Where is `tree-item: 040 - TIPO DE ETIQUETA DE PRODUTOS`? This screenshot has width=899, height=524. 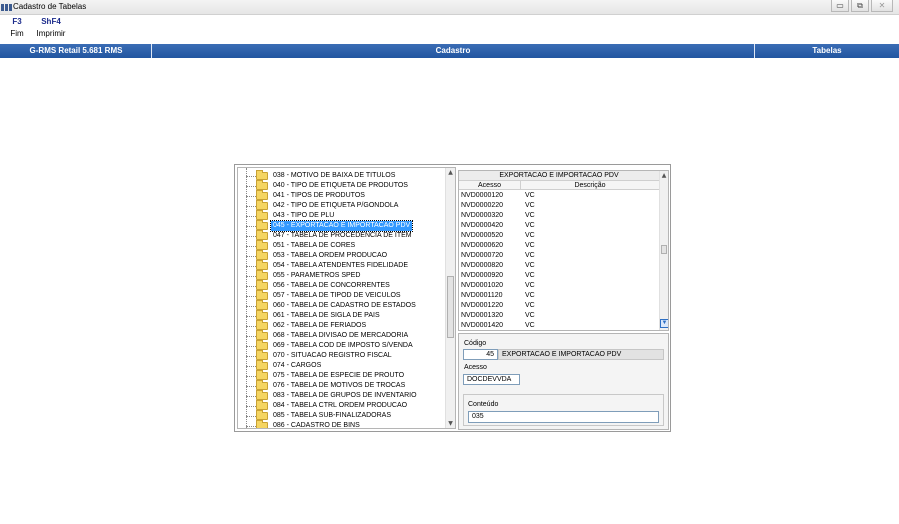
tree-item: 040 - TIPO DE ETIQUETA DE PRODUTOS is located at coordinates (340, 185).